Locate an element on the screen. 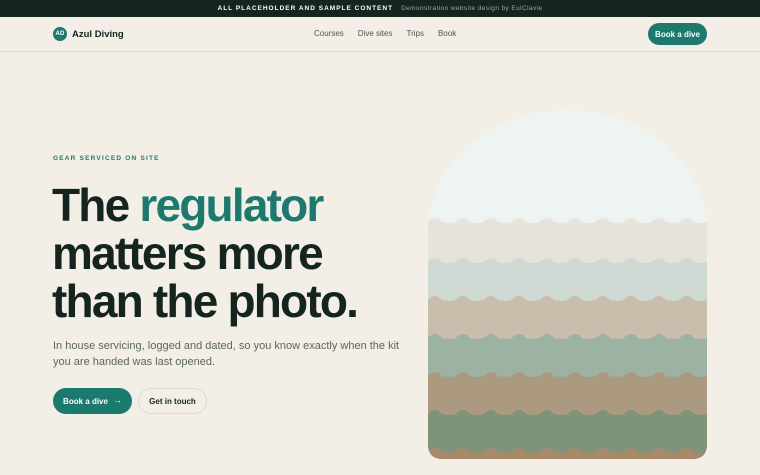 Image resolution: width=760 pixels, height=475 pixels. brand-logo: AD Azul Diving is located at coordinates (88, 34).